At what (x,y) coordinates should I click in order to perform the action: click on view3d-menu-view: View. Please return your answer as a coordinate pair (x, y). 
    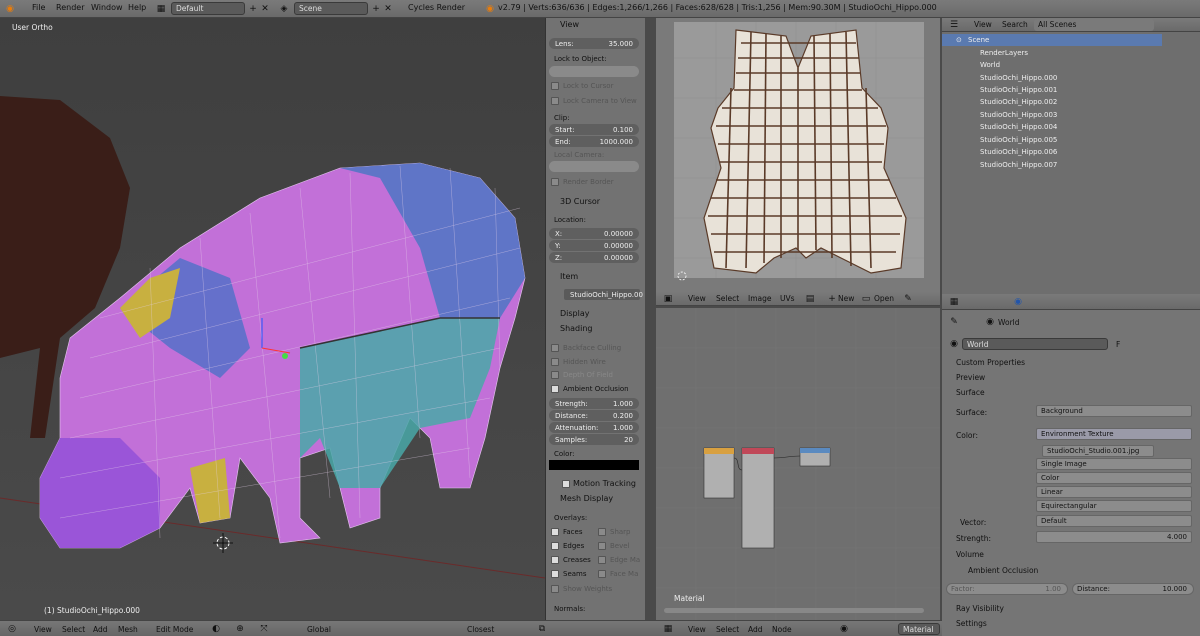
    Looking at the image, I should click on (43, 629).